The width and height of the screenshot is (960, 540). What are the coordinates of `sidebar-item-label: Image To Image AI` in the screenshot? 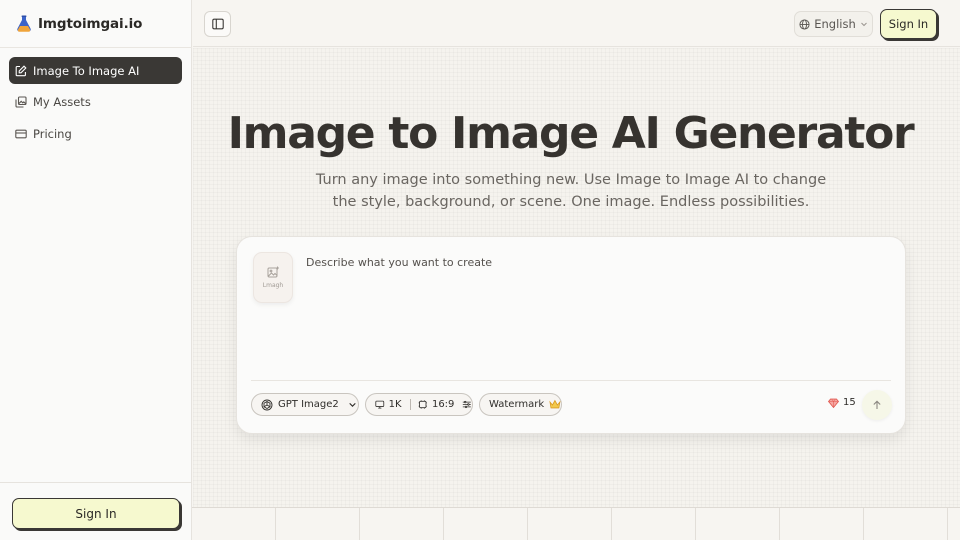 It's located at (86, 70).